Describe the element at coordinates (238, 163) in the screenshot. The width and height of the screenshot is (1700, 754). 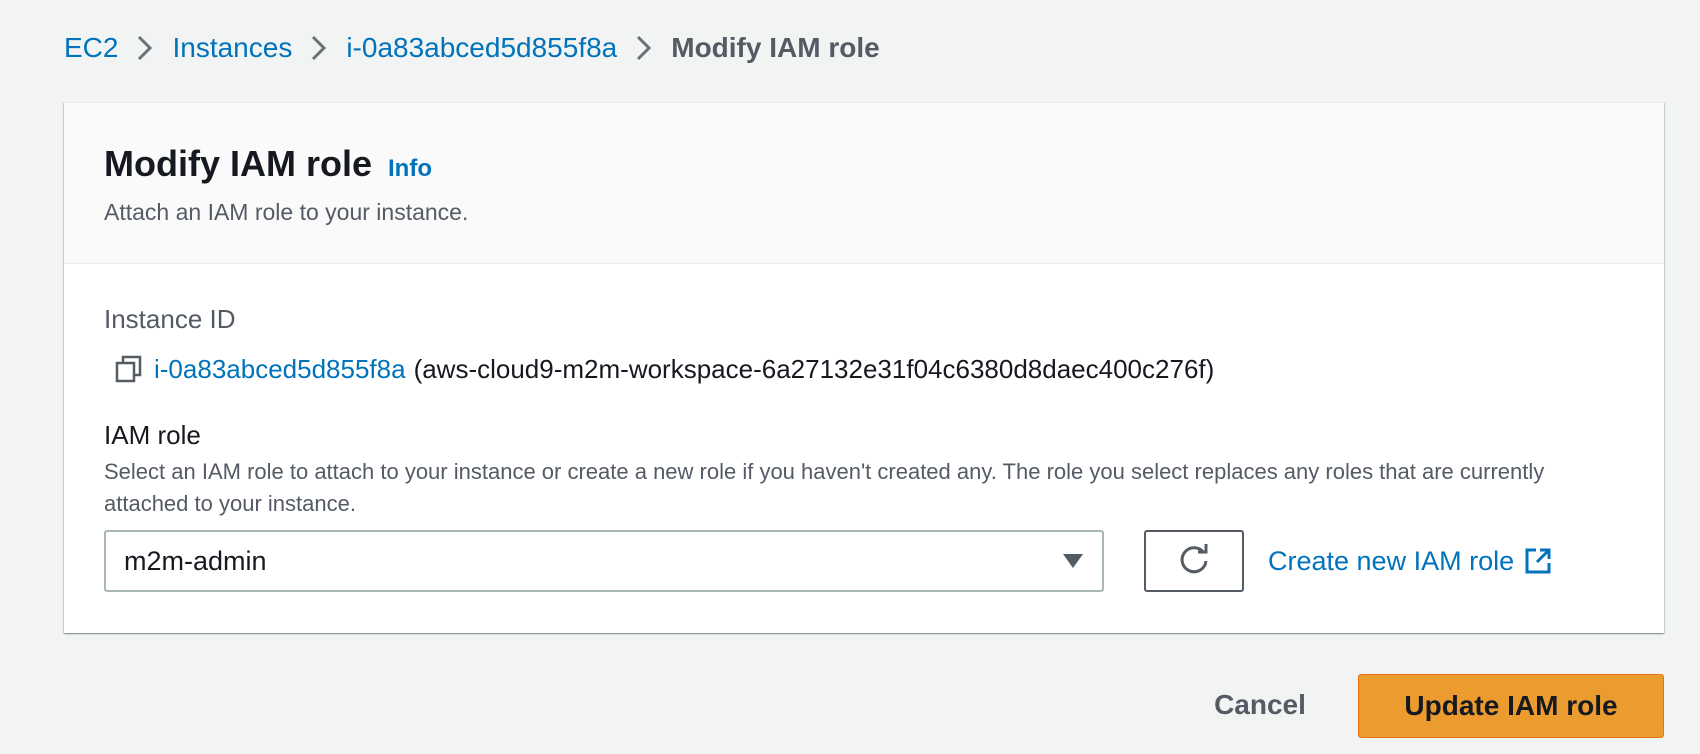
I see `page-title: Modify IAM role` at that location.